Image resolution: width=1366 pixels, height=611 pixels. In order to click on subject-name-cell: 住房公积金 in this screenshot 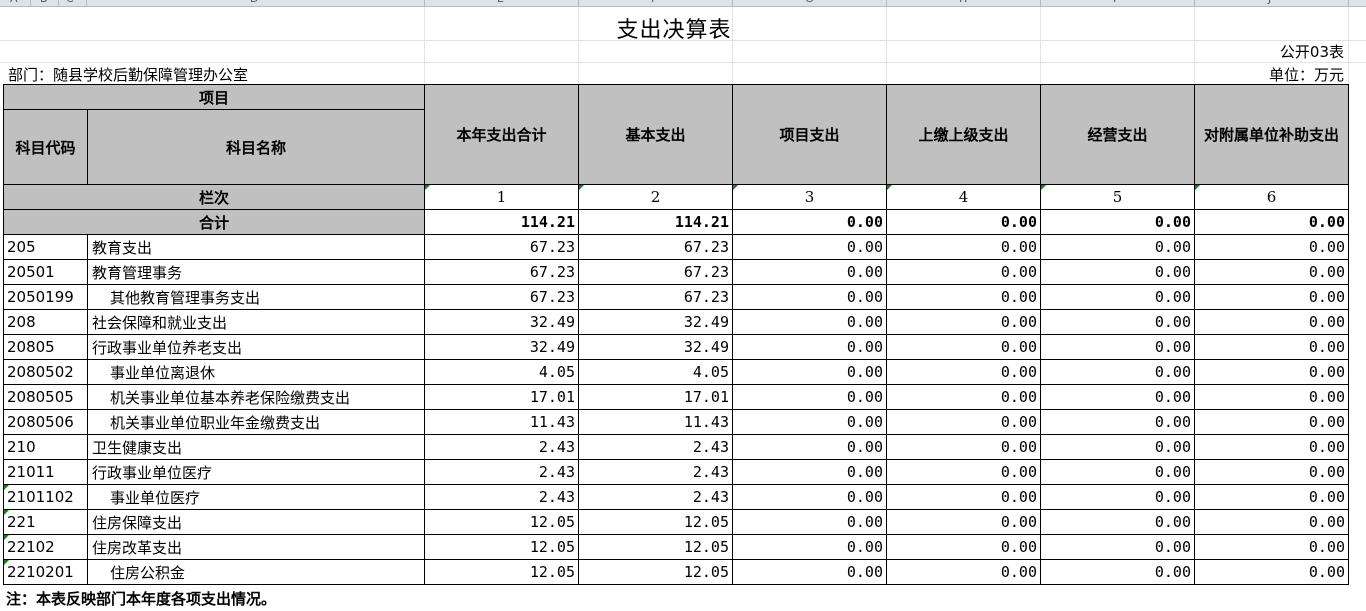, I will do `click(256, 572)`.